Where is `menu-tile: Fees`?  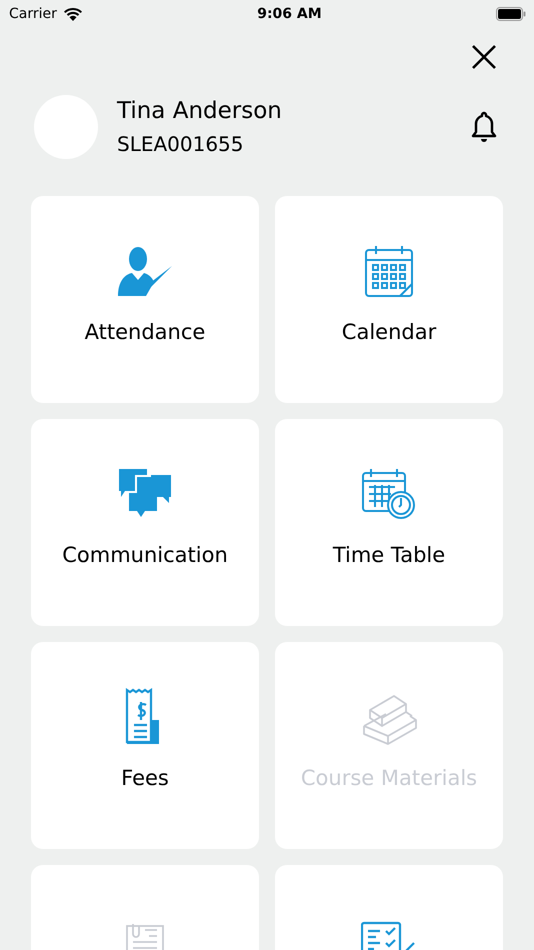
menu-tile: Fees is located at coordinates (145, 745).